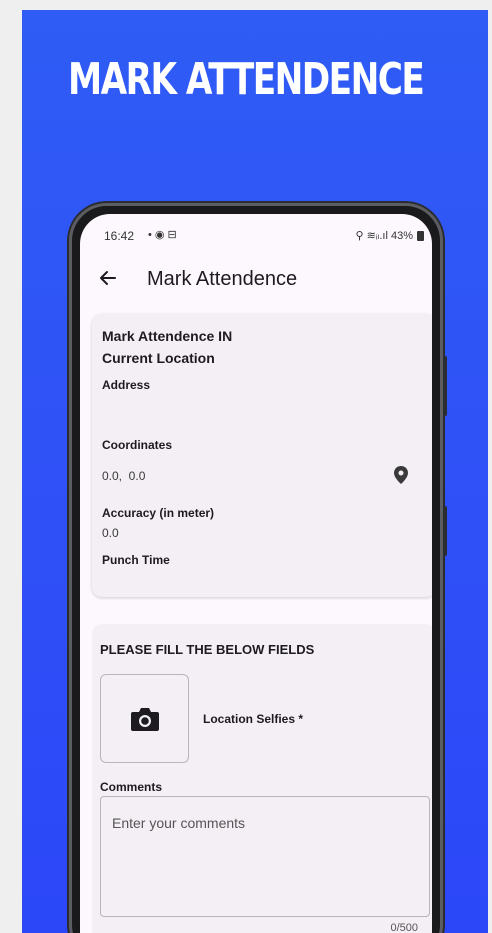  I want to click on punch-time-label: Punch Time, so click(136, 560).